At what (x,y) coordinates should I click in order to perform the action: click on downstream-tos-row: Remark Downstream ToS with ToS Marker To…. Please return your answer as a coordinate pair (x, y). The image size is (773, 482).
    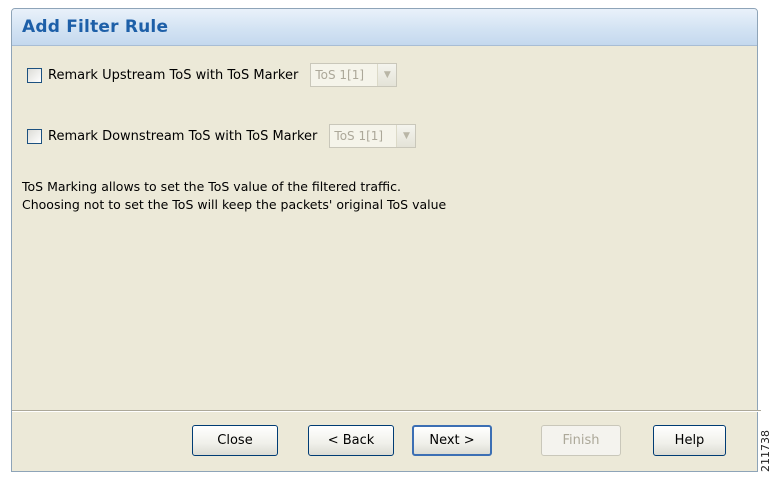
    Looking at the image, I should click on (222, 136).